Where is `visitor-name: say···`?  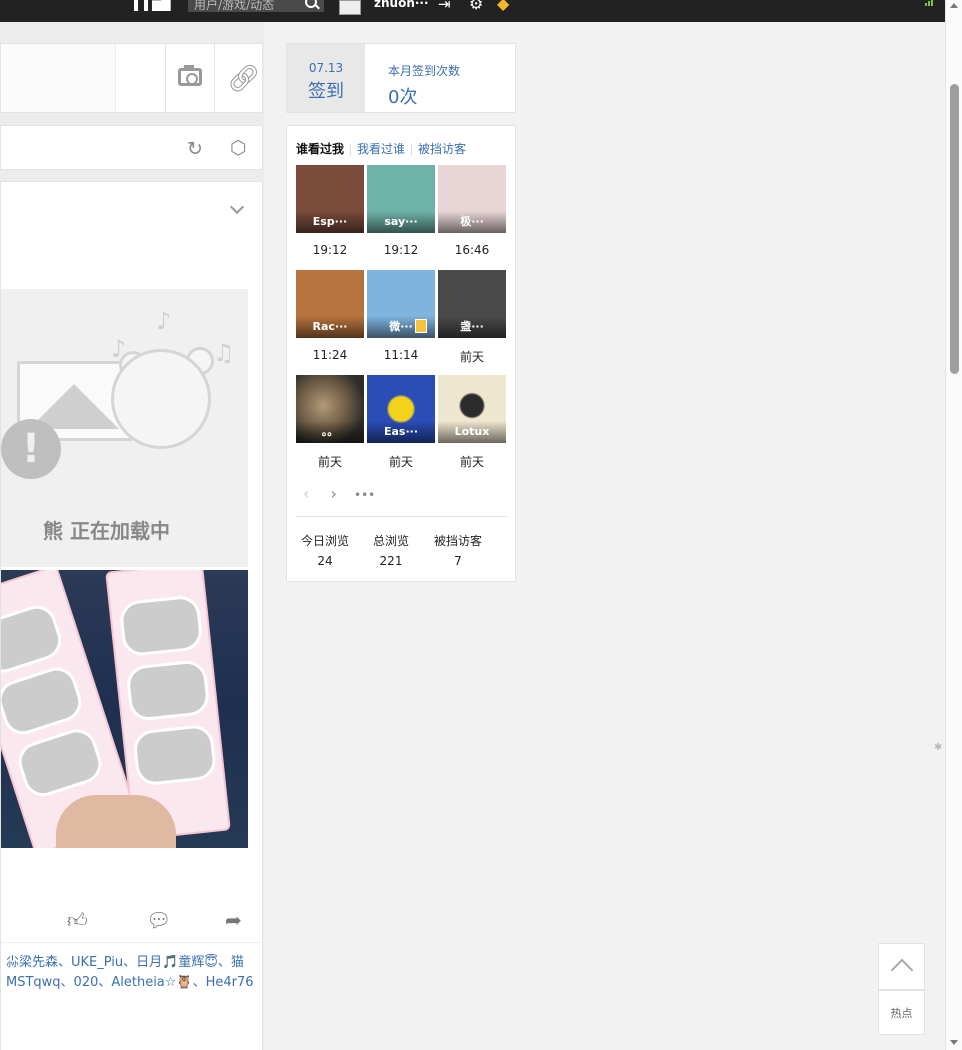
visitor-name: say··· is located at coordinates (401, 222).